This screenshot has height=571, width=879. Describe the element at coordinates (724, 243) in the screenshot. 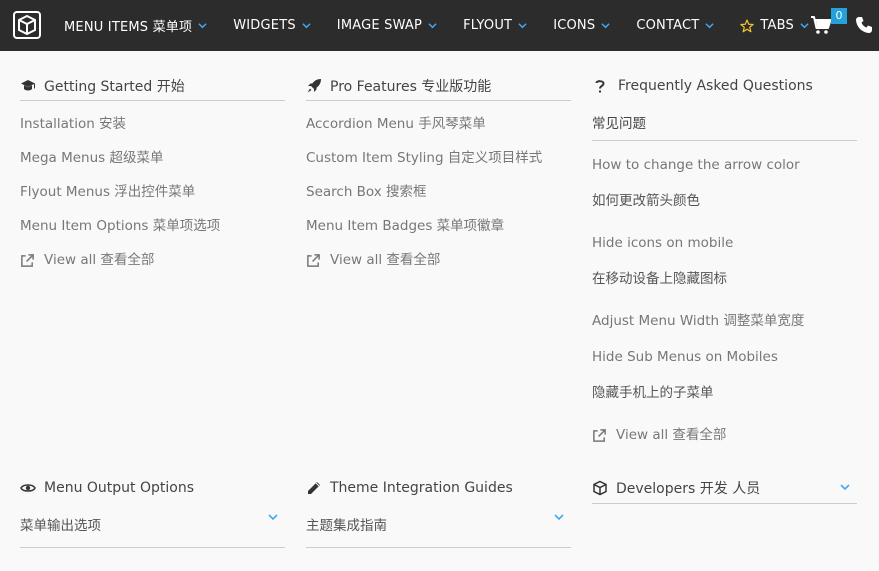

I see `faq-link-hide-icons-mobile: Hide icons on mobile` at that location.